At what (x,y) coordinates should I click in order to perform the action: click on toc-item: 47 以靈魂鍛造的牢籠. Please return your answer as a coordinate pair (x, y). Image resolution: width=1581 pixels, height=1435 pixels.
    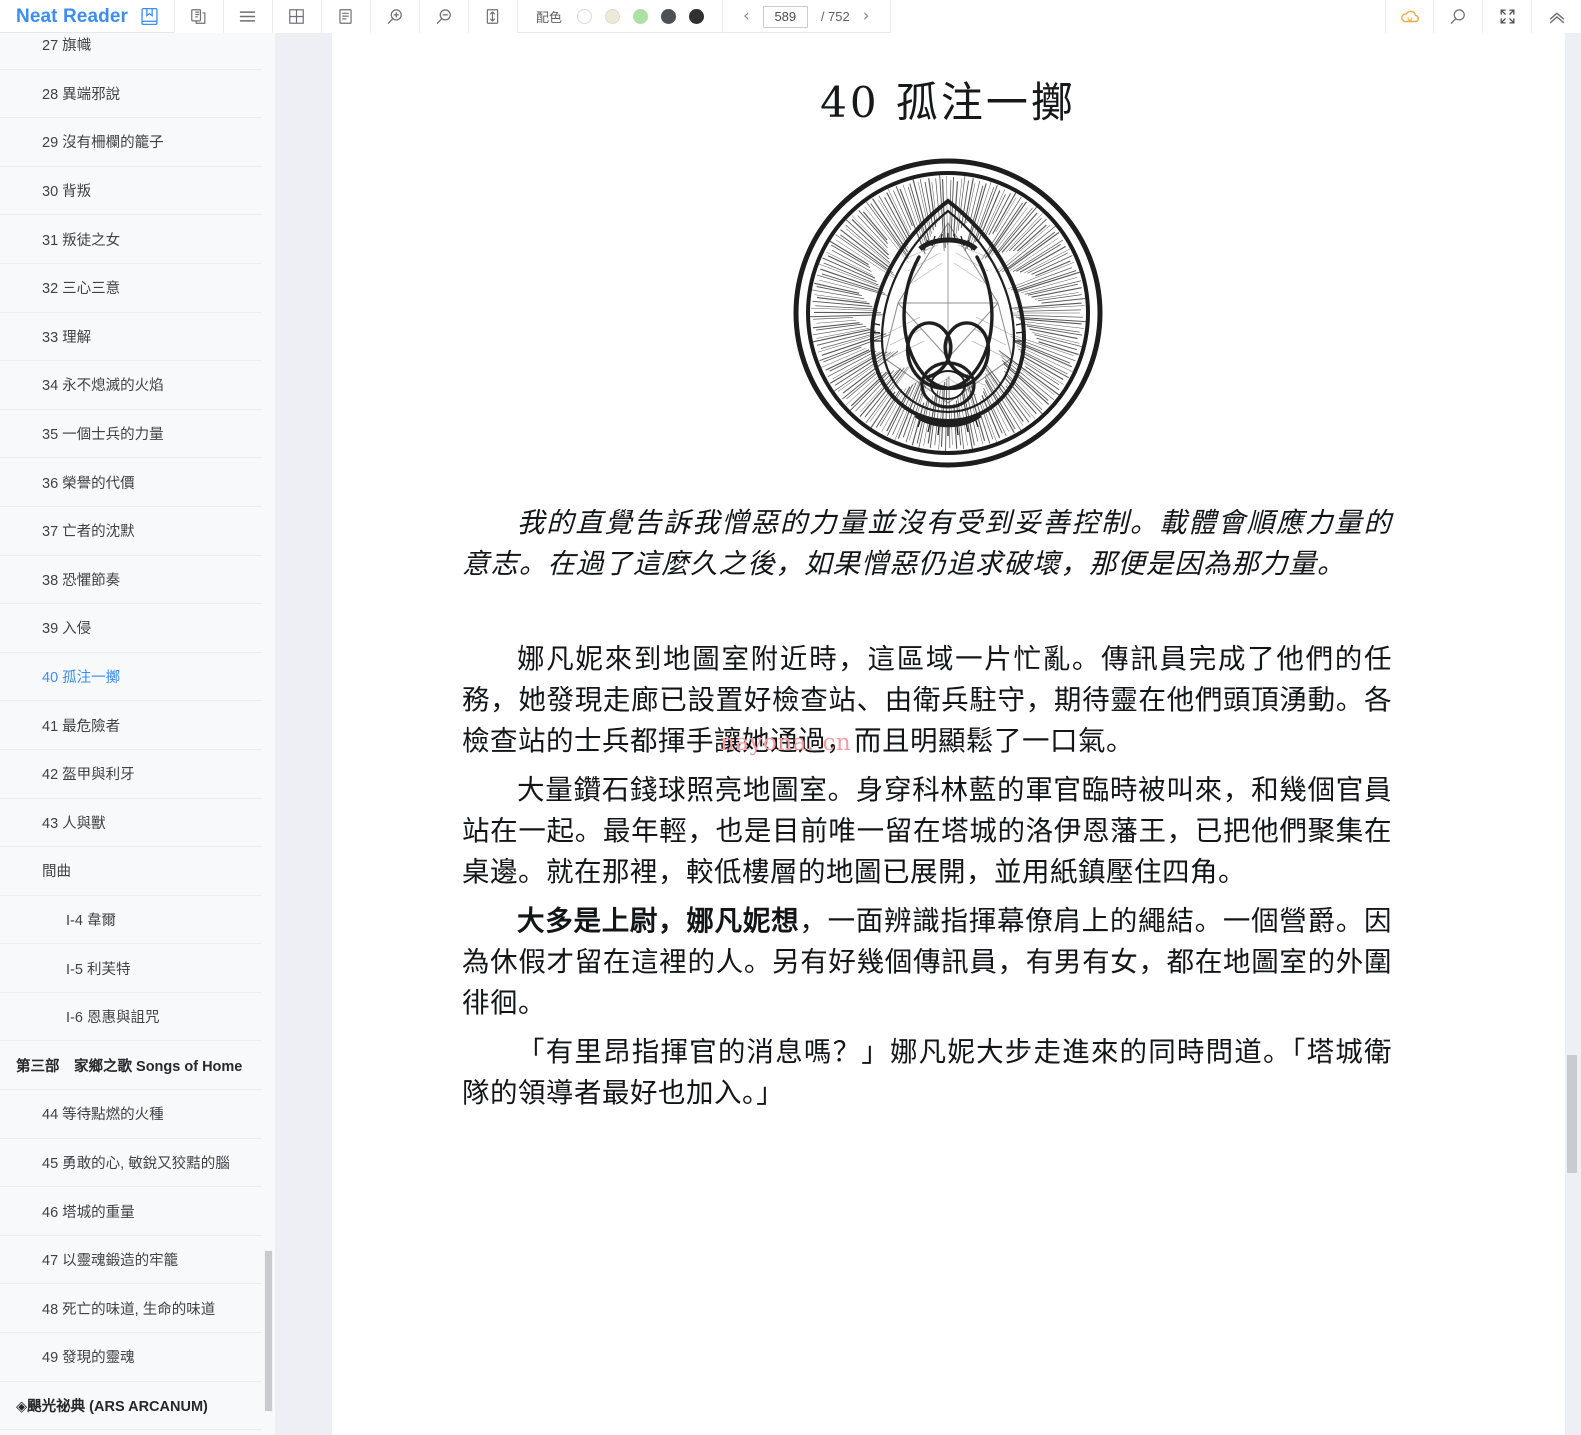
    Looking at the image, I should click on (137, 1260).